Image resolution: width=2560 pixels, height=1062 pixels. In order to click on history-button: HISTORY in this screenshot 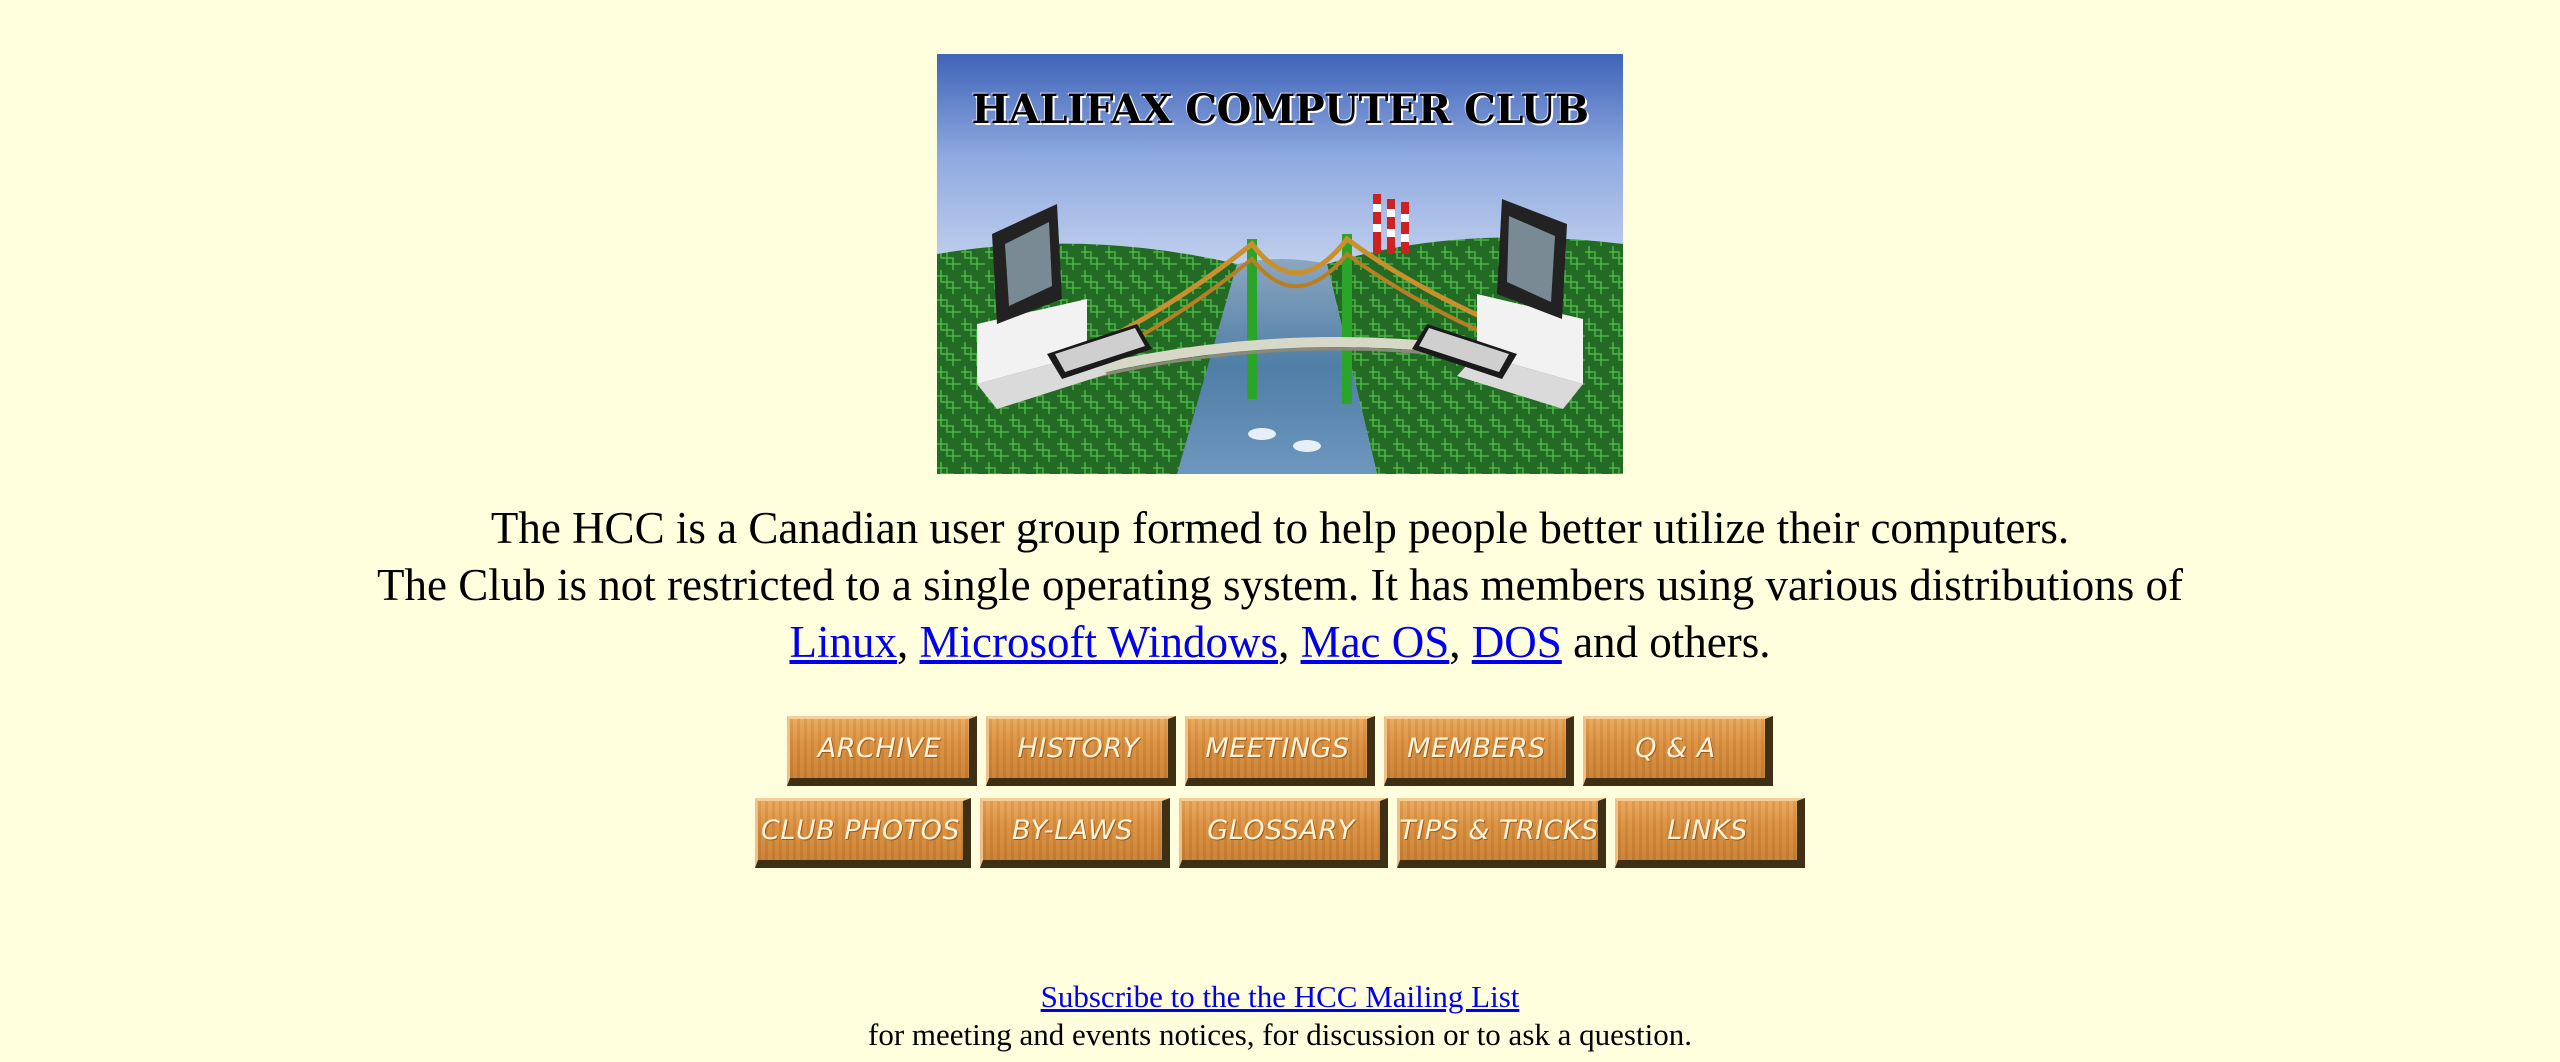, I will do `click(1081, 751)`.